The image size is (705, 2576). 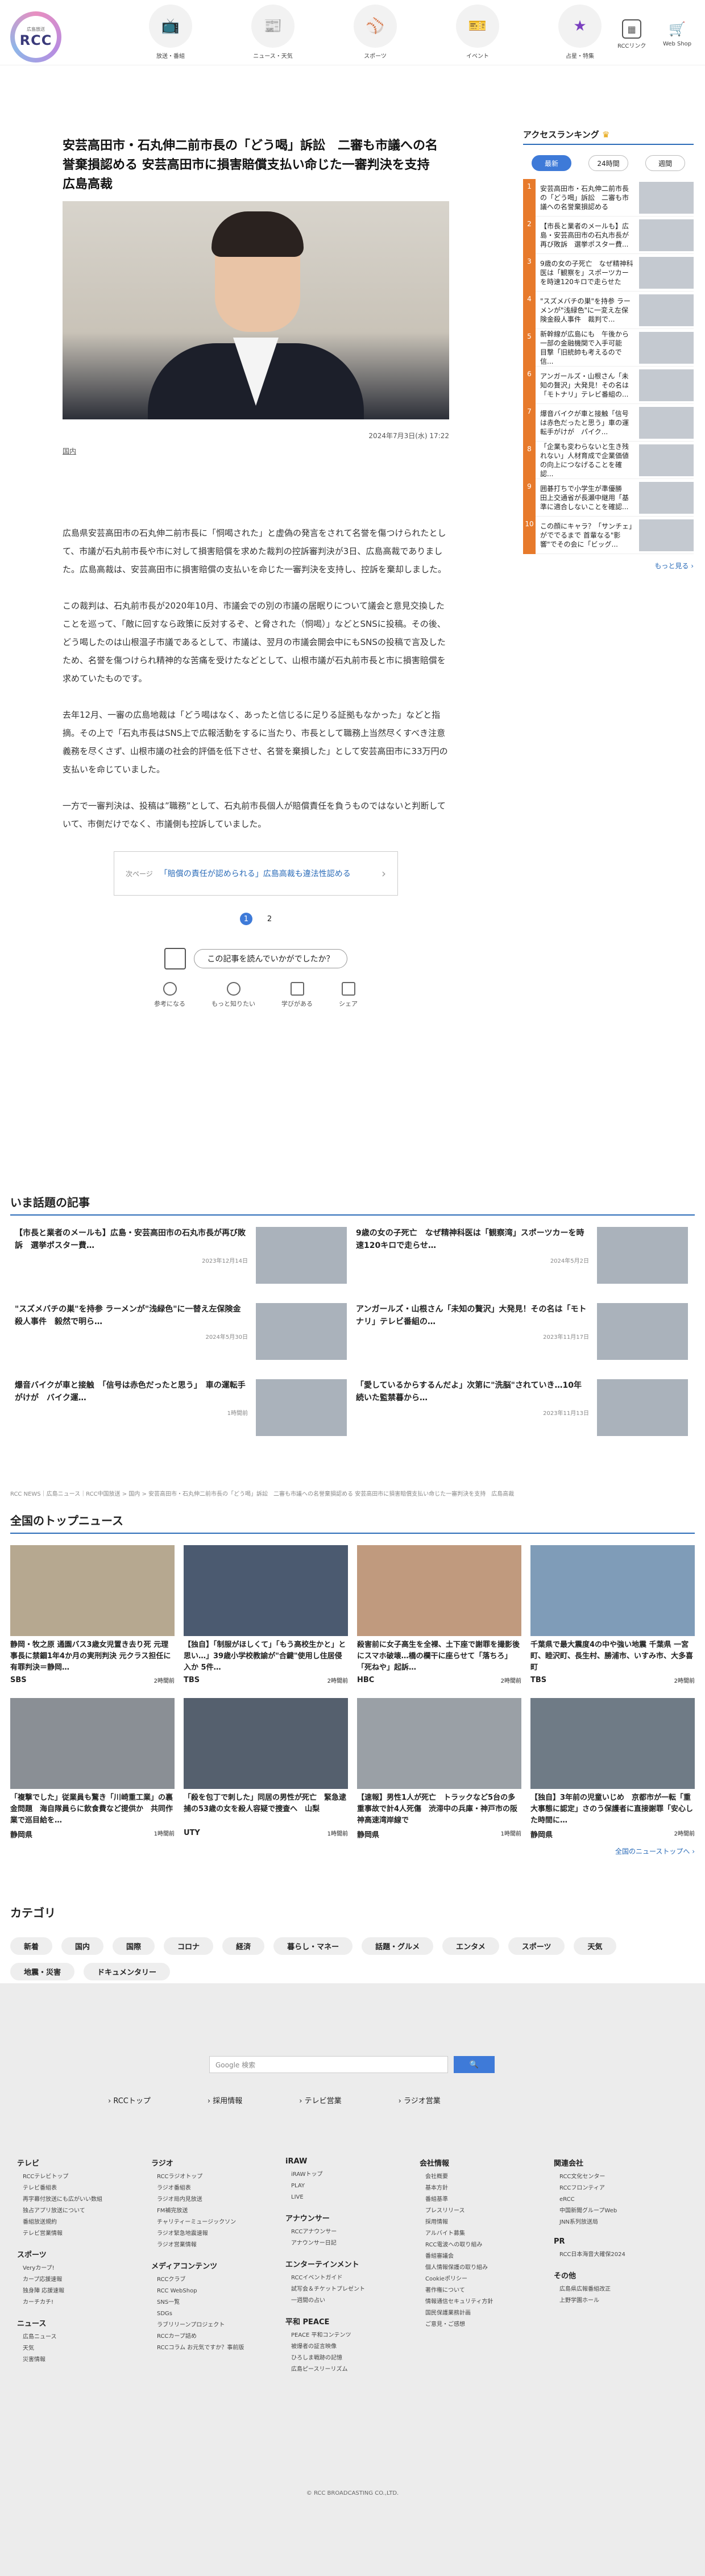 I want to click on footer-link: 天気, so click(x=84, y=2348).